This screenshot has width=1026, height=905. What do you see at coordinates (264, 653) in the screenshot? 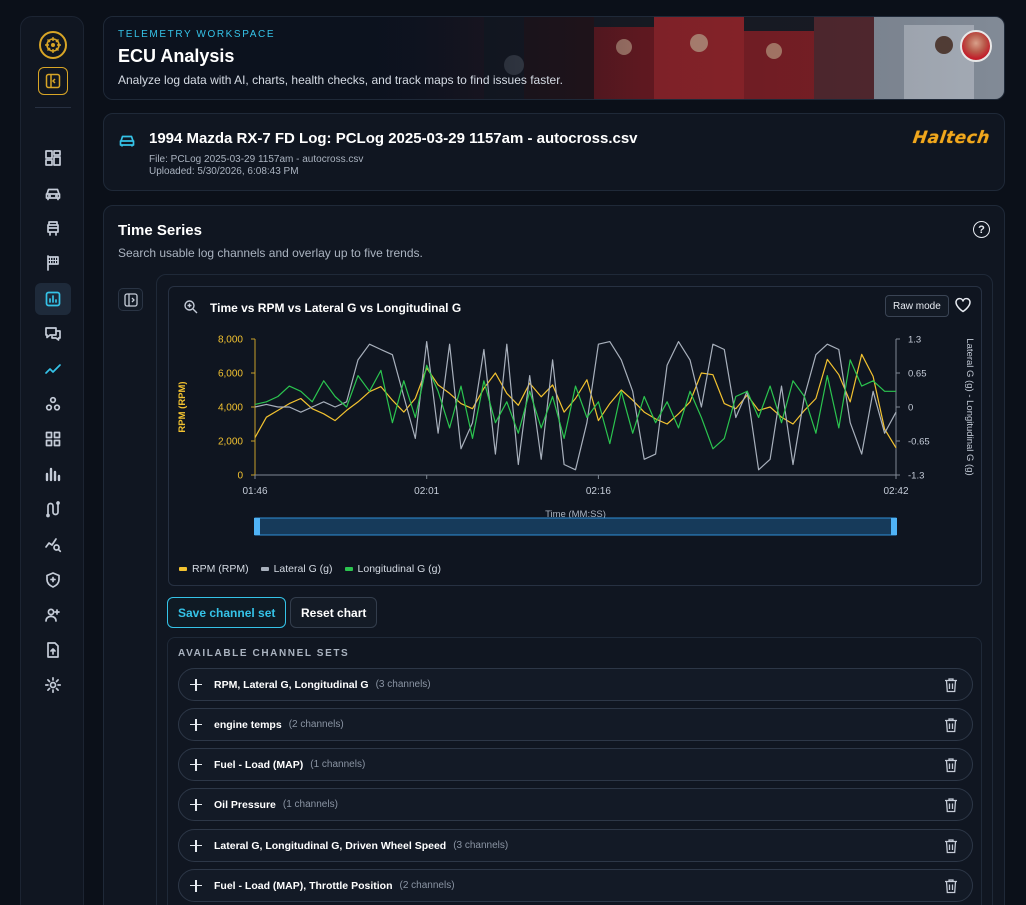
I see `channel-sets-title: AVAILABLE CHANNEL SETS` at bounding box center [264, 653].